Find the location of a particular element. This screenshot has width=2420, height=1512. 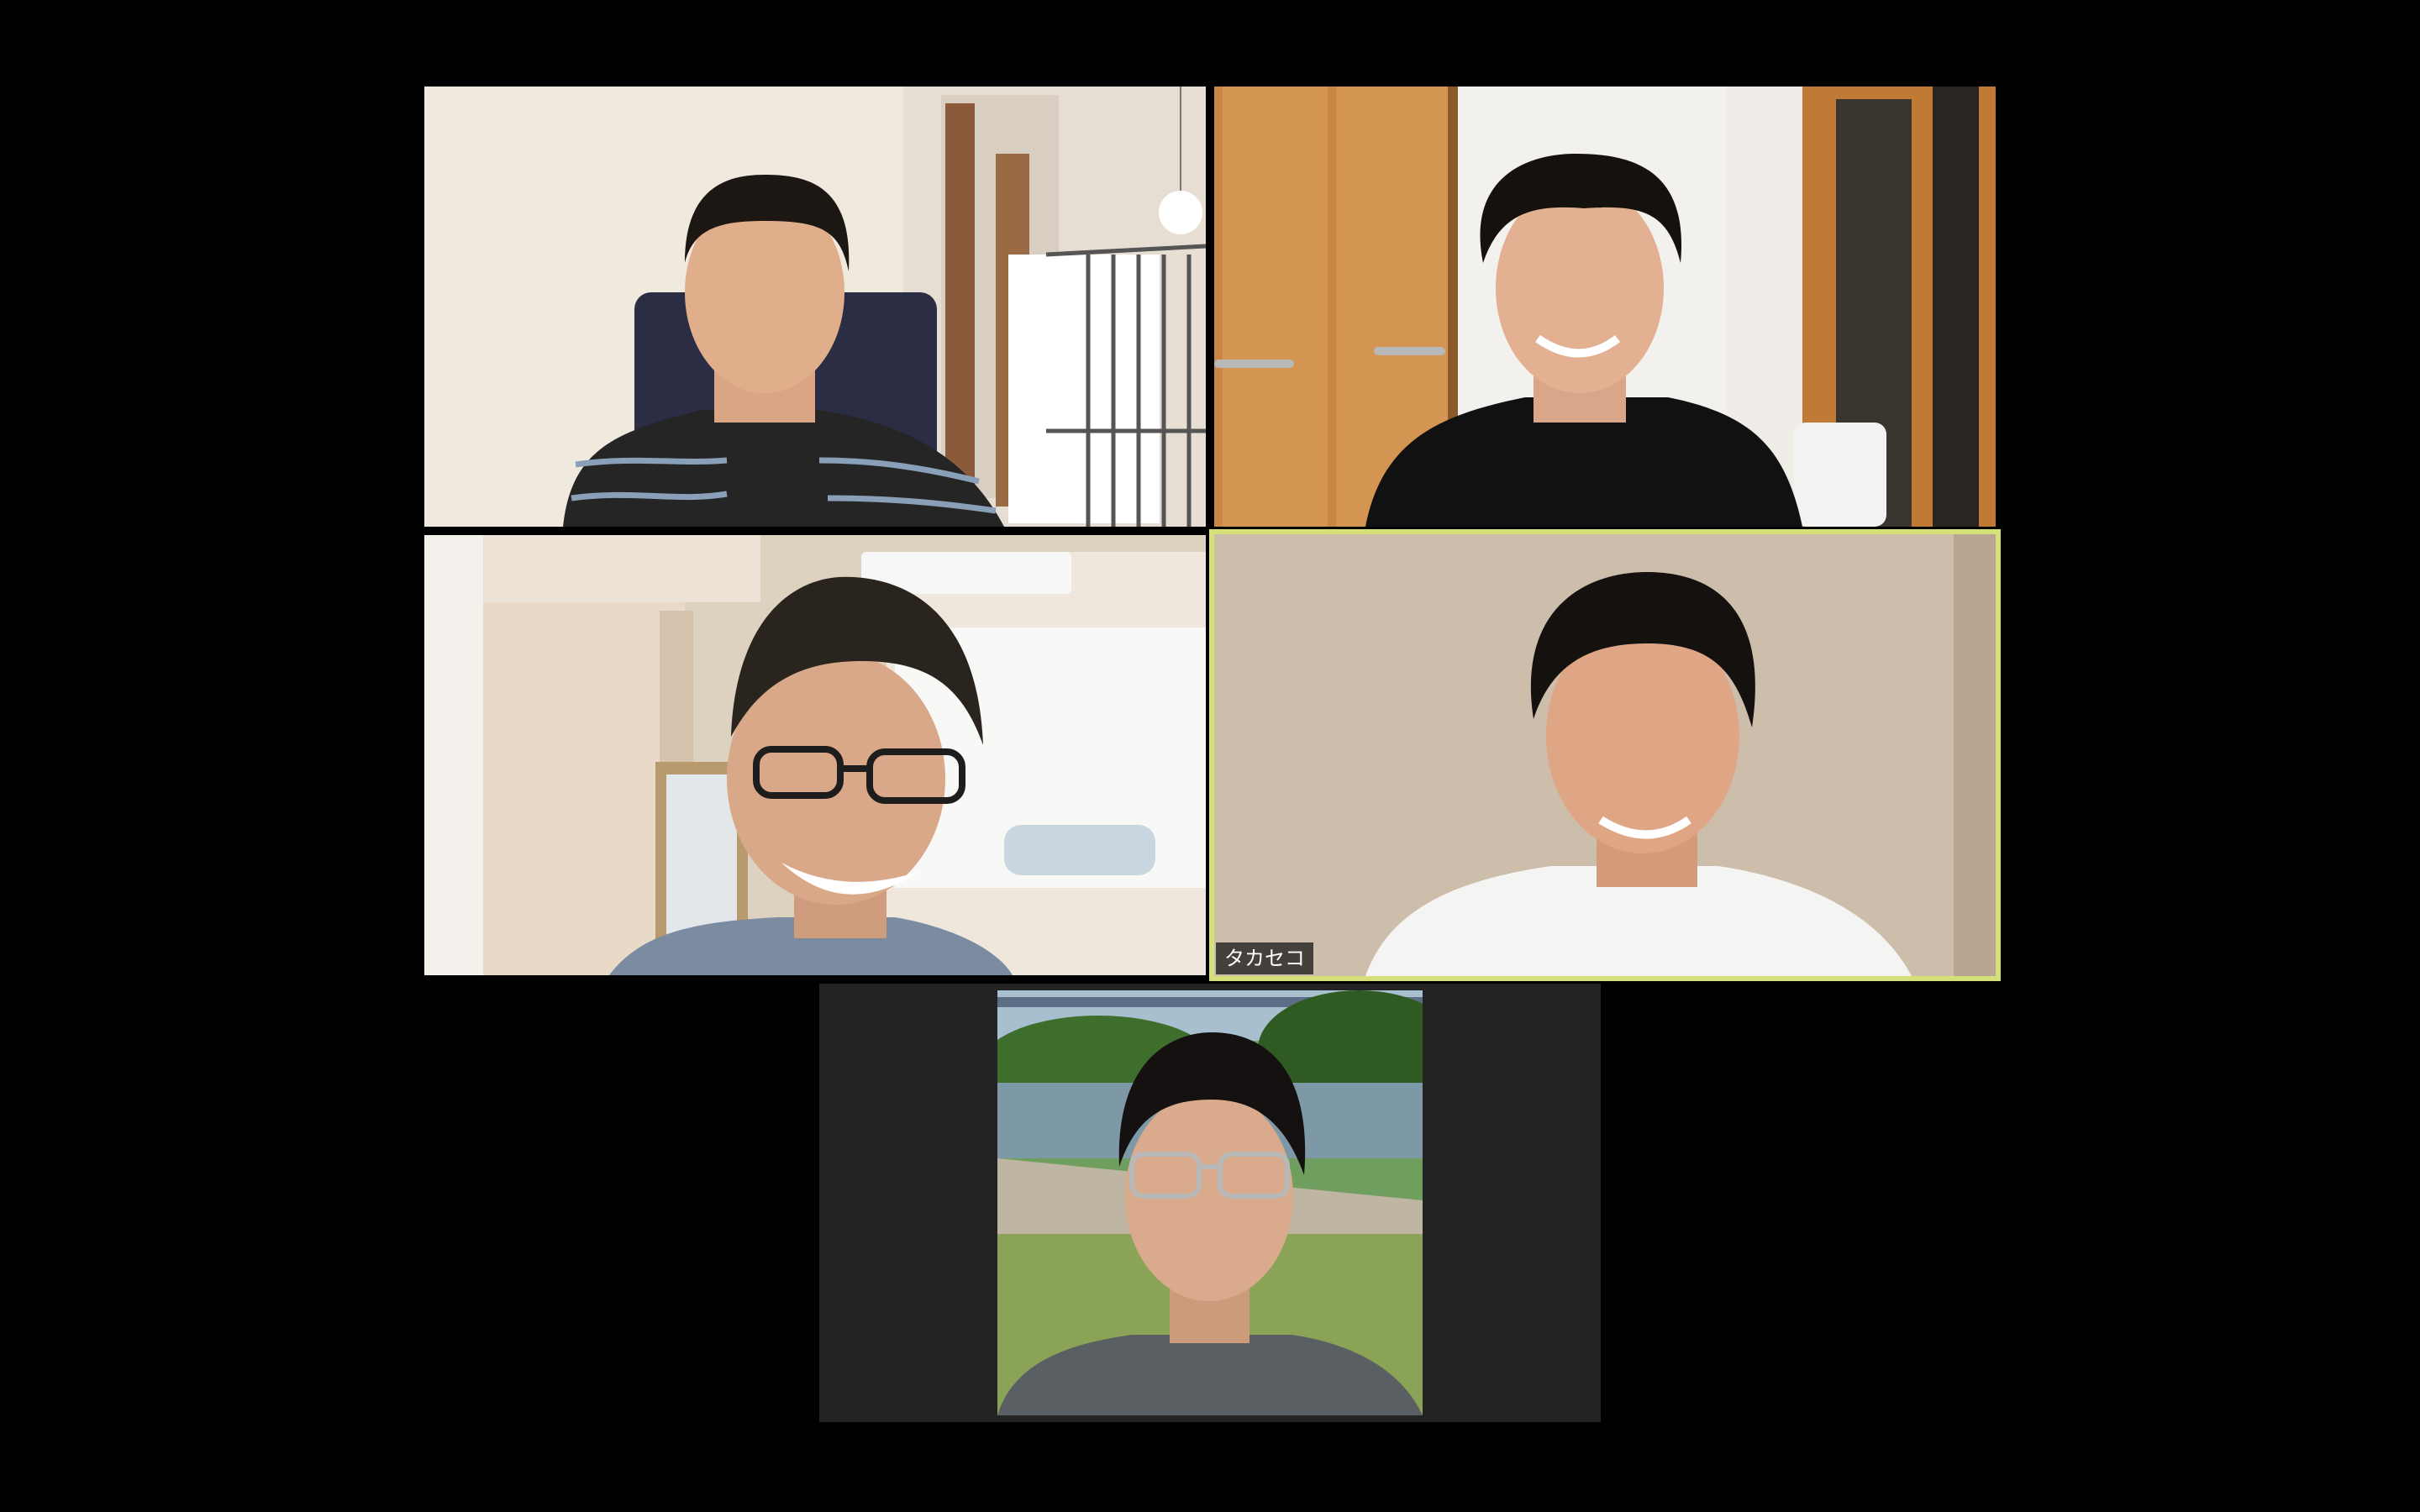

participant-name-label: タカセコ is located at coordinates (1264, 958).